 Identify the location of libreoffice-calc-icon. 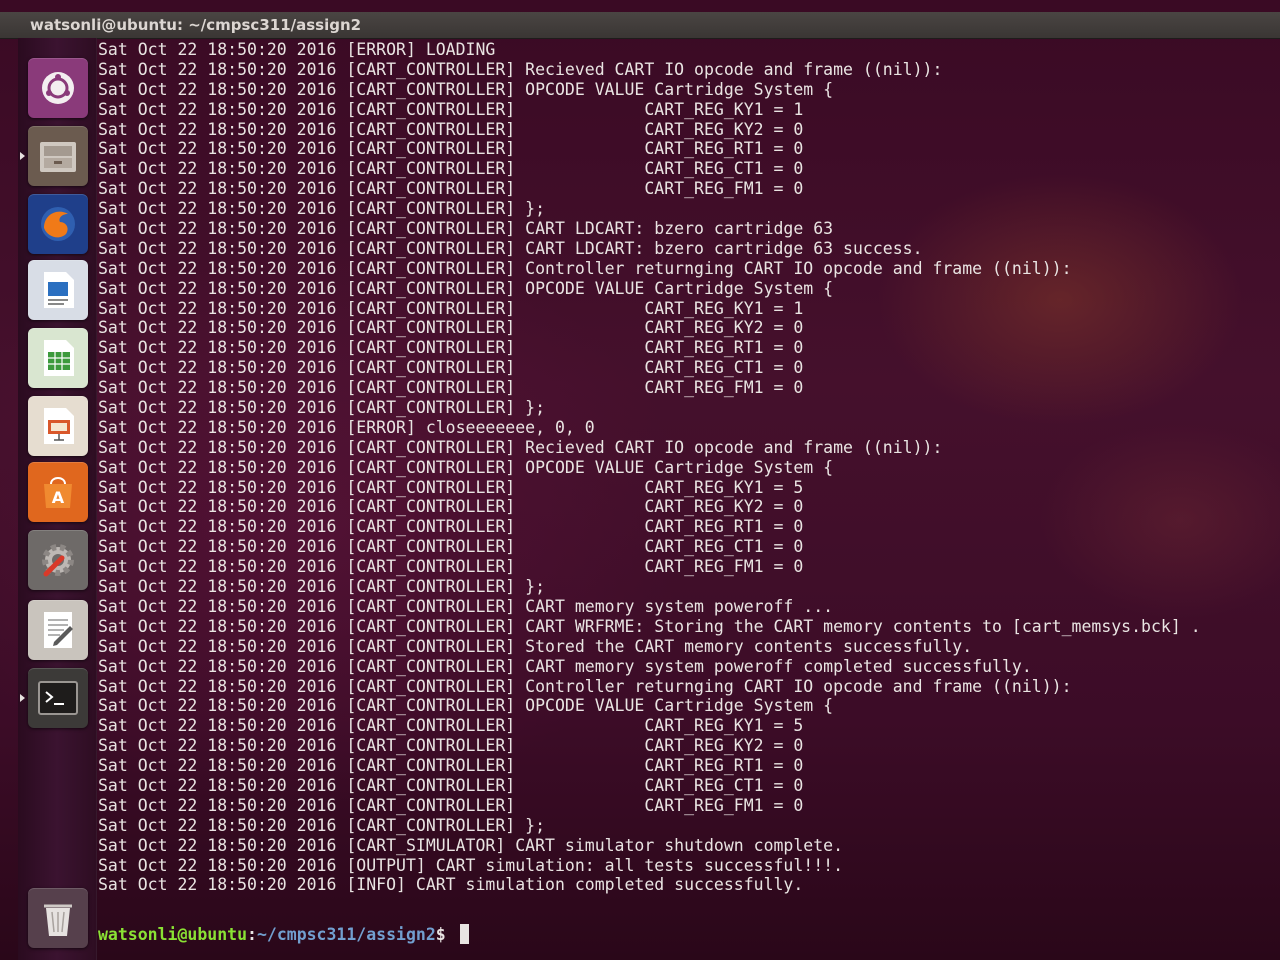
(58, 358).